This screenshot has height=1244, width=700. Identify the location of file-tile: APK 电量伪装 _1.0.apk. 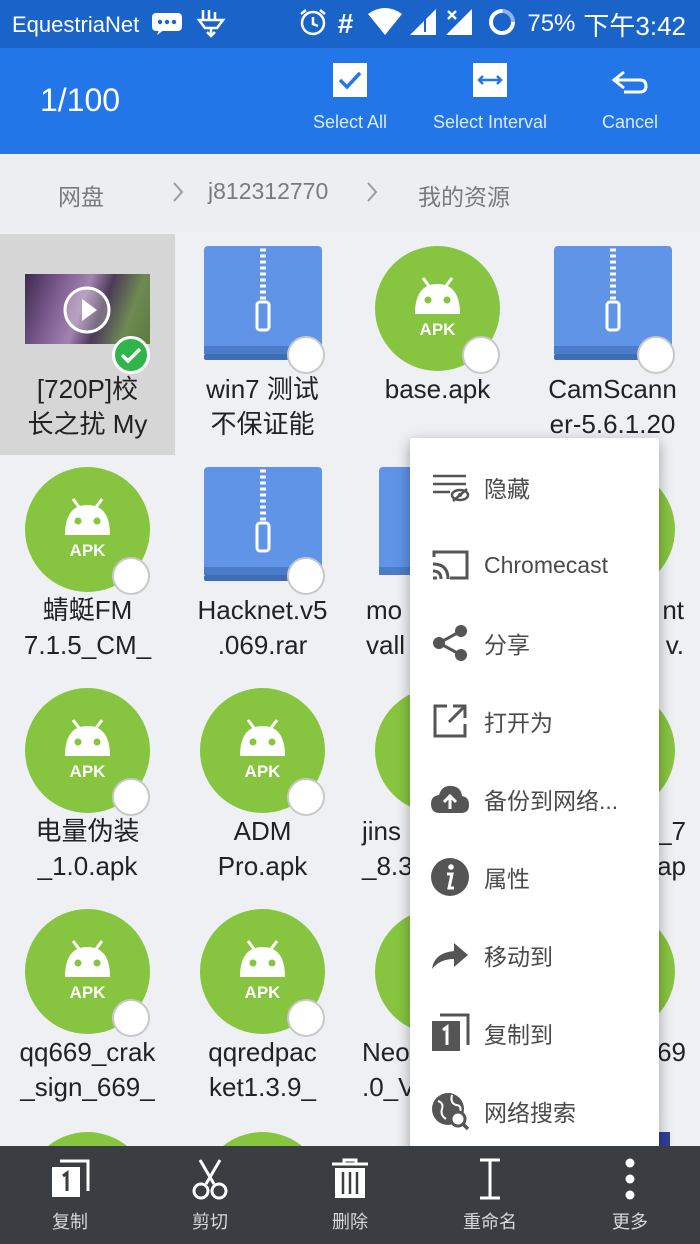
(87, 786).